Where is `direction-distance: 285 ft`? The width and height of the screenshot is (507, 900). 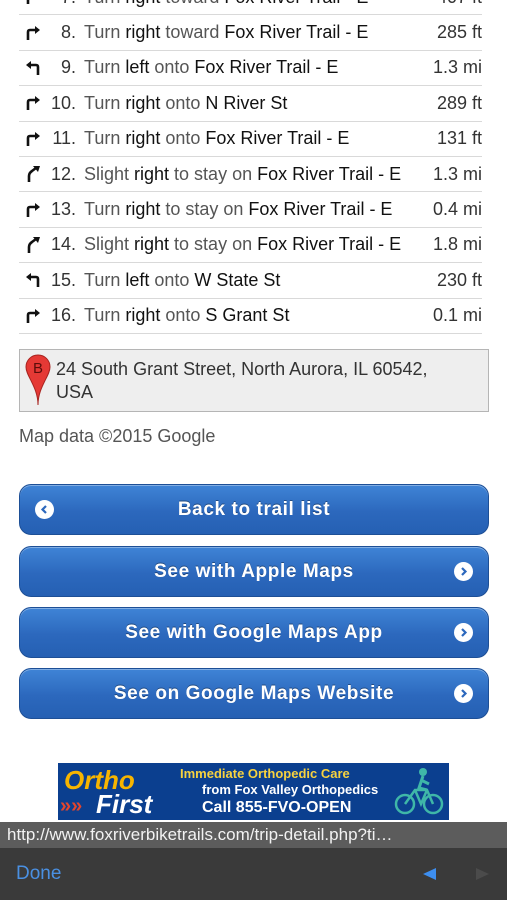 direction-distance: 285 ft is located at coordinates (459, 32).